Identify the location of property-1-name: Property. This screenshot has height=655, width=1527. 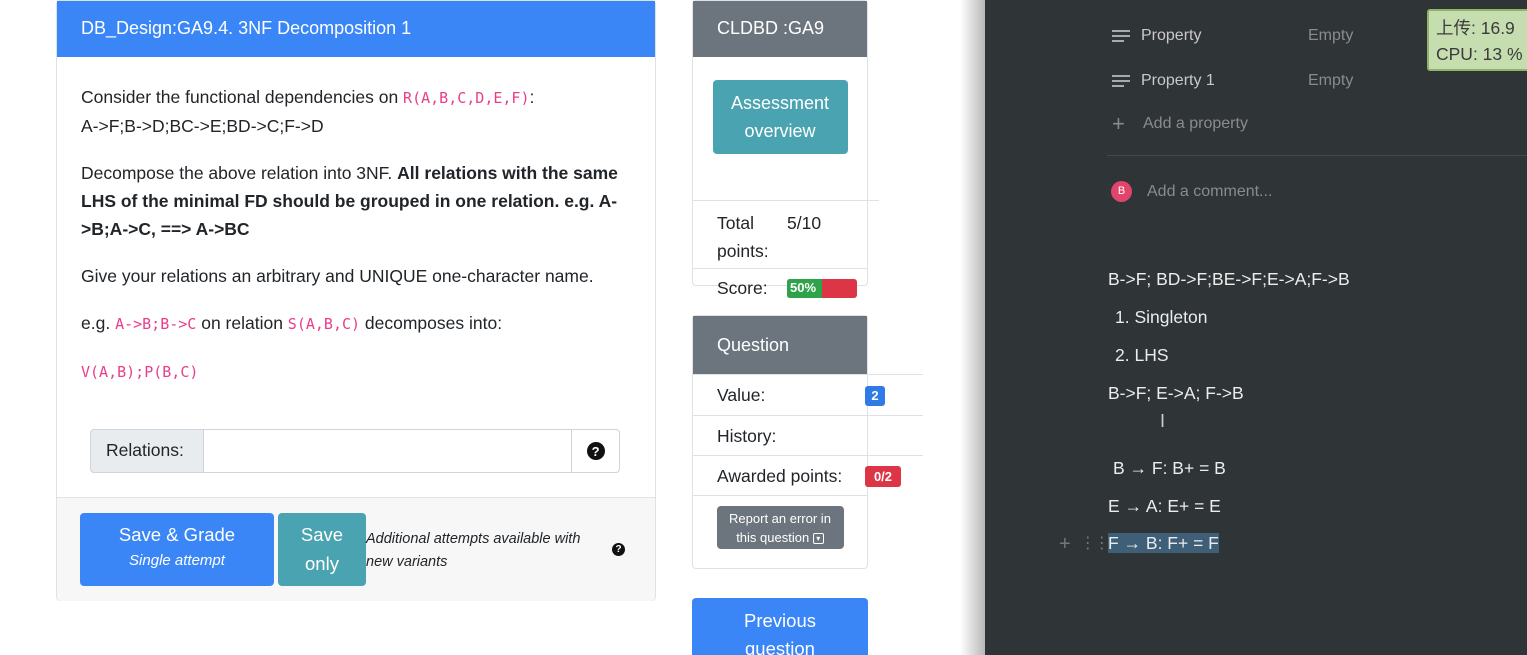
(1171, 35).